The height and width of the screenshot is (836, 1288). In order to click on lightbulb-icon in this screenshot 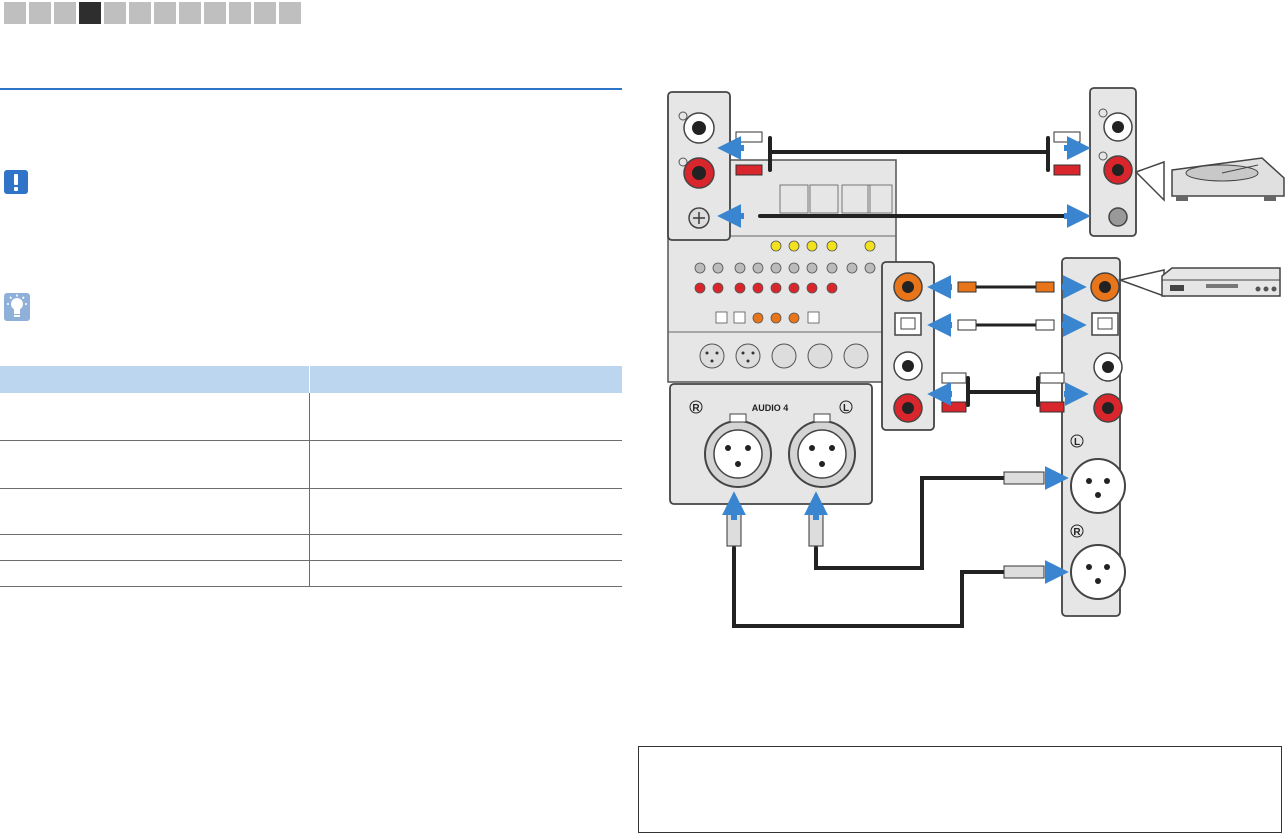, I will do `click(17, 307)`.